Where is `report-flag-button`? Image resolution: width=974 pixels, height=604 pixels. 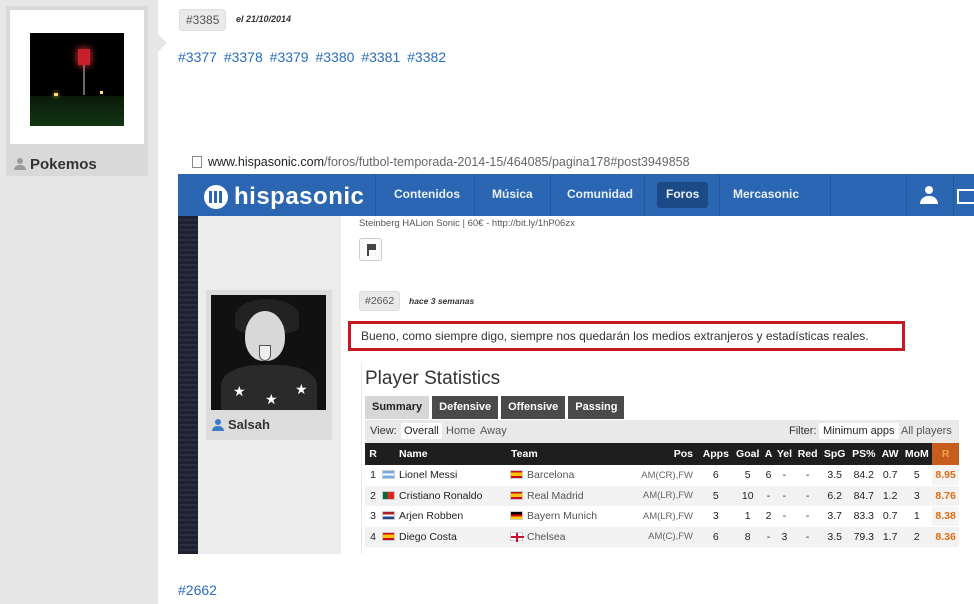 report-flag-button is located at coordinates (370, 249).